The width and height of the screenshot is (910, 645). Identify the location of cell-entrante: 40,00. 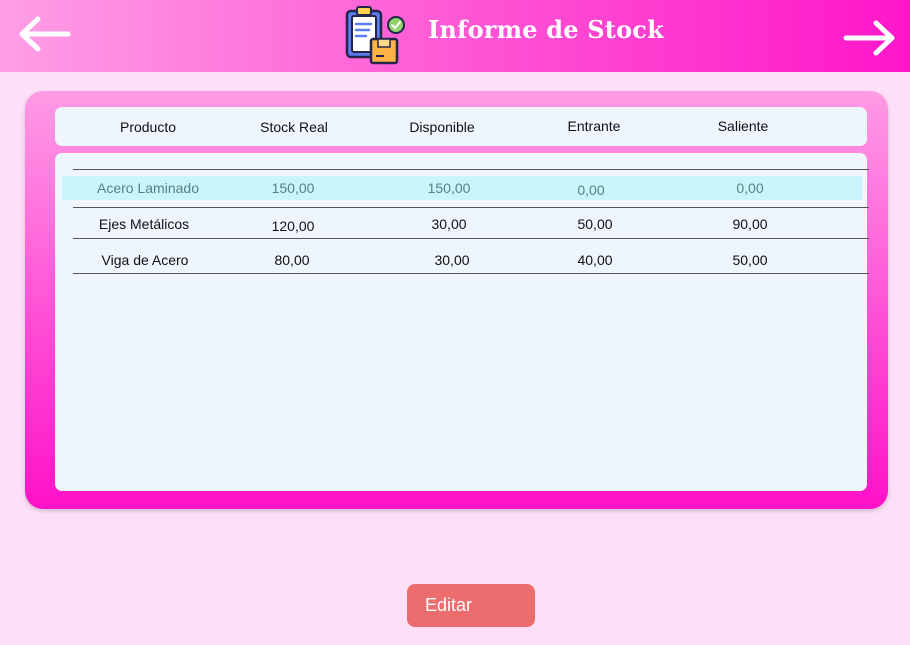
(595, 260).